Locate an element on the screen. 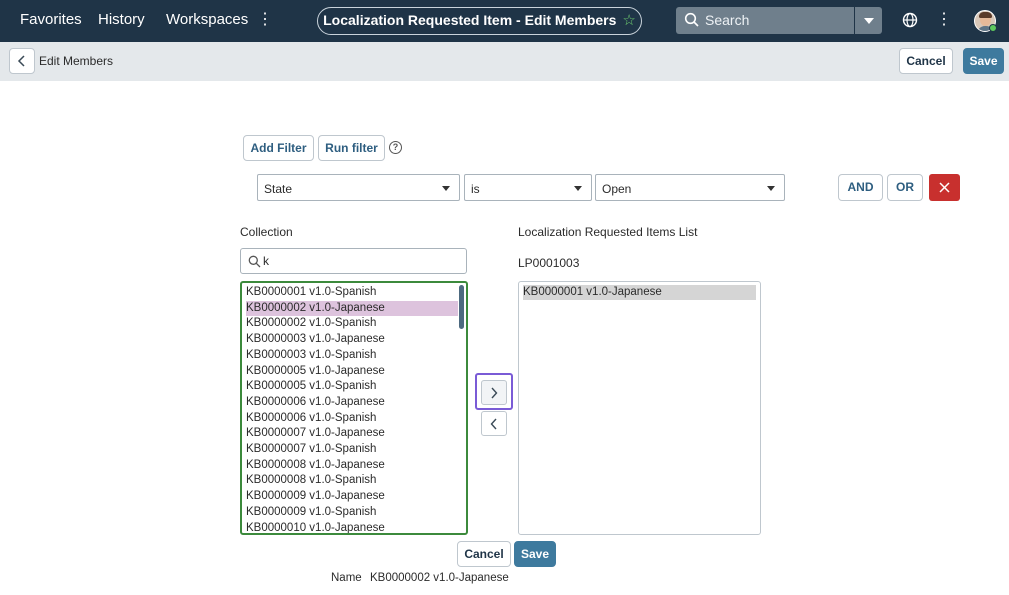 This screenshot has width=1009, height=595. collection-scrollbar is located at coordinates (461, 307).